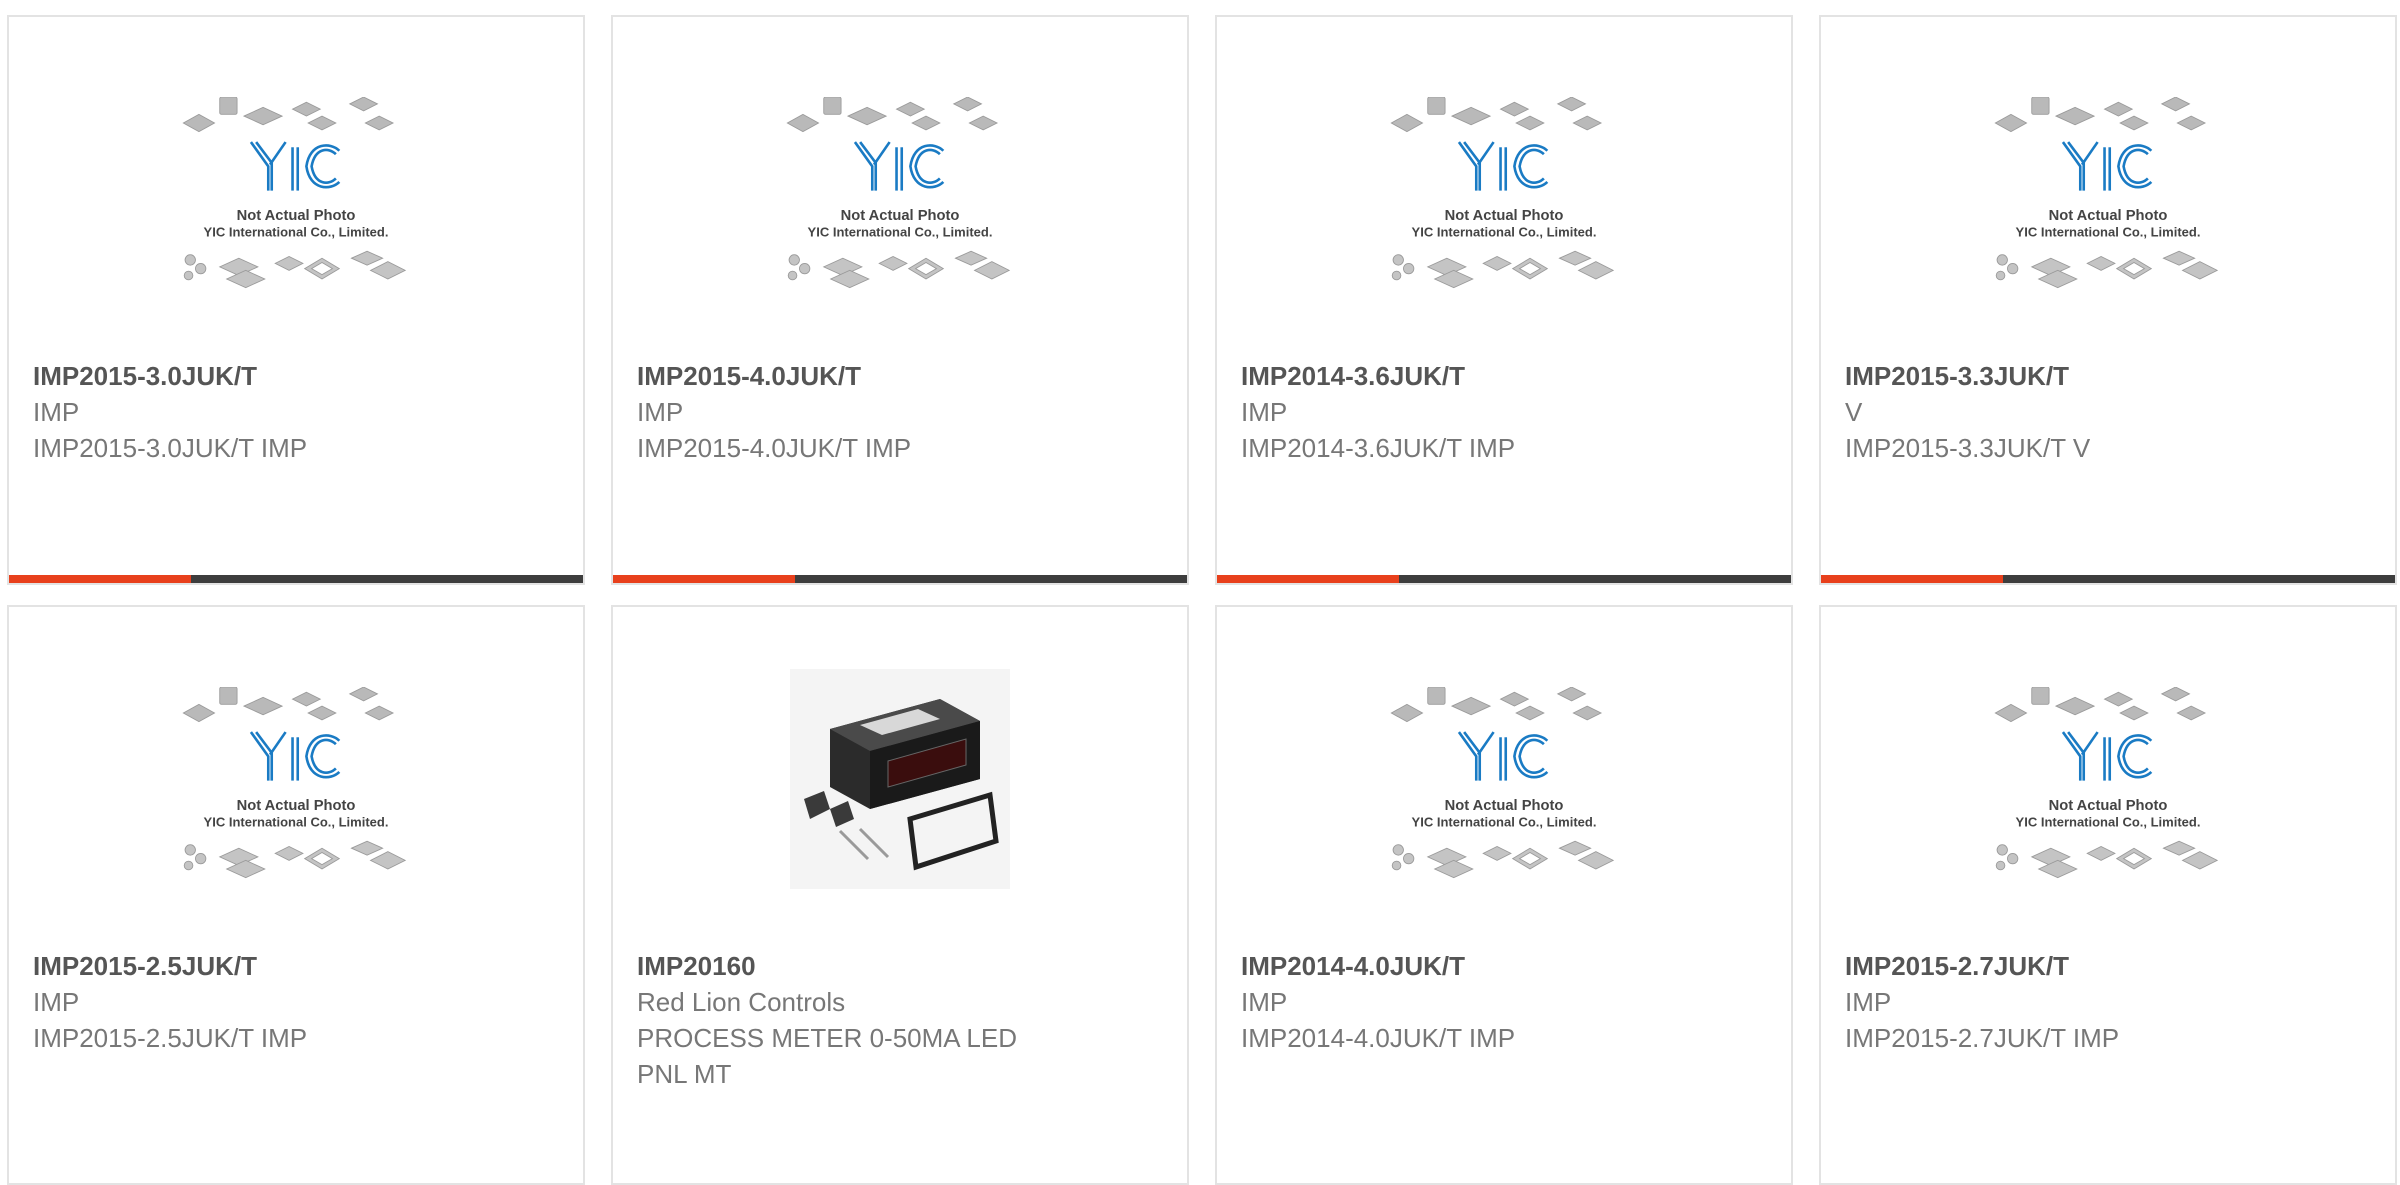 The image size is (2400, 1185). Describe the element at coordinates (741, 1002) in the screenshot. I see `manufacturer-label: Red Lion Controls` at that location.